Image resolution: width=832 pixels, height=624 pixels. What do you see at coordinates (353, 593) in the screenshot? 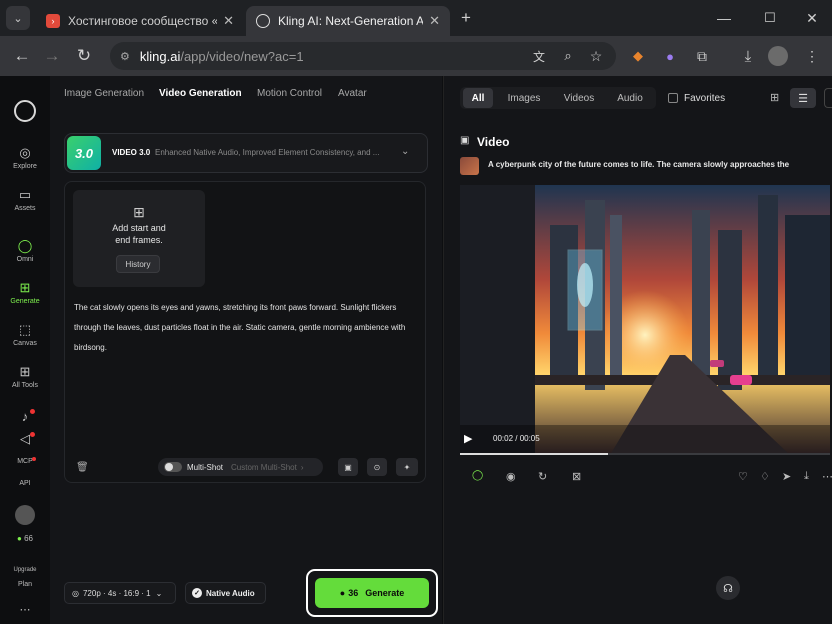
I see `generate-cost: 36` at bounding box center [353, 593].